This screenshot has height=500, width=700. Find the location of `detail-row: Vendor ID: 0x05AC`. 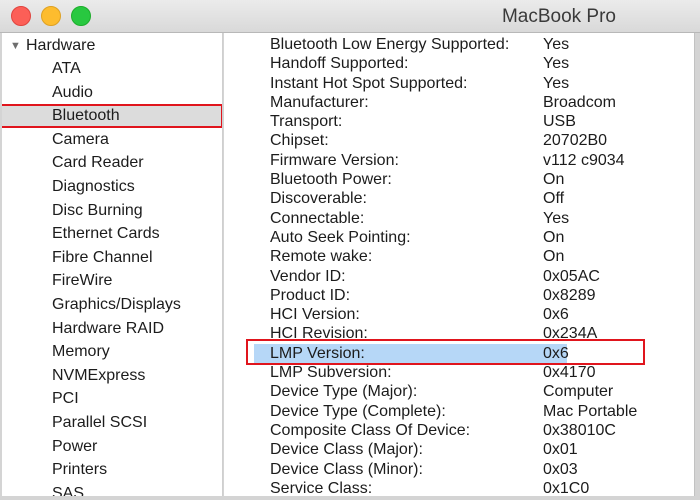

detail-row: Vendor ID: 0x05AC is located at coordinates (459, 276).